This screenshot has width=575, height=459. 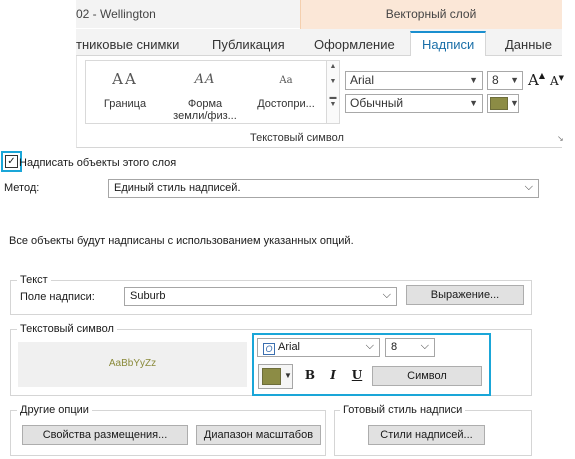 I want to click on bold-button: B, so click(x=310, y=376).